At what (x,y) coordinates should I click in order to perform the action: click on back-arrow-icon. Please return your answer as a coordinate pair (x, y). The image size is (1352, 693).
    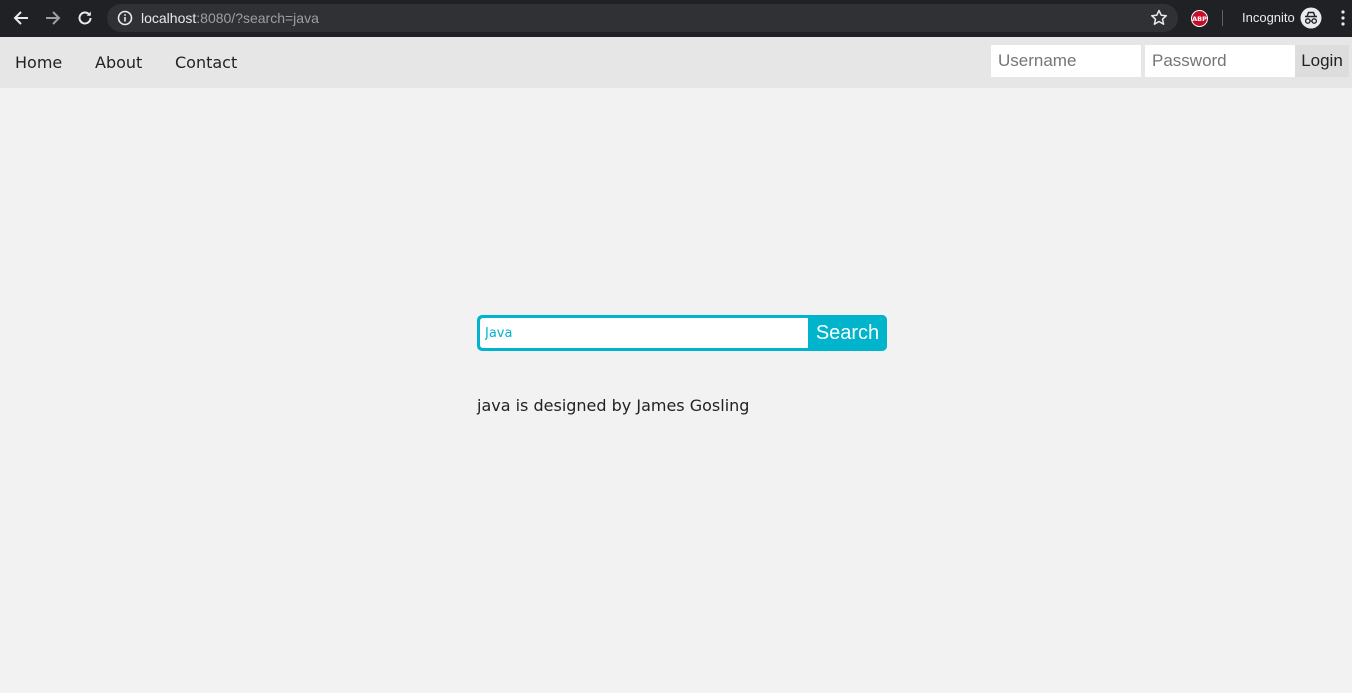
    Looking at the image, I should click on (21, 18).